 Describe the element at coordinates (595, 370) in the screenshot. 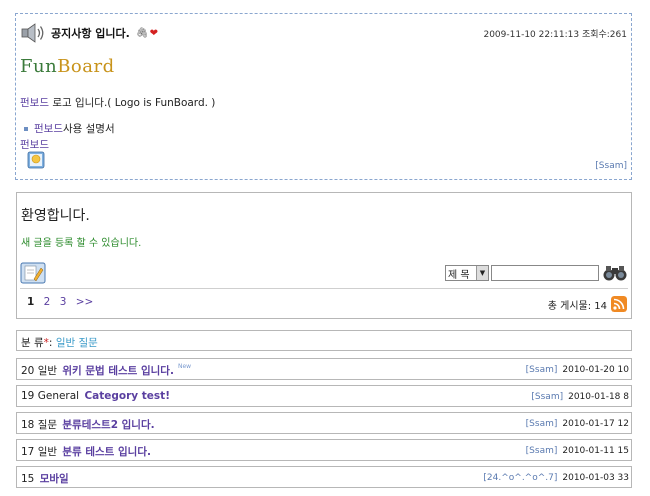

I see `post-date: 2010-01-20 10` at that location.